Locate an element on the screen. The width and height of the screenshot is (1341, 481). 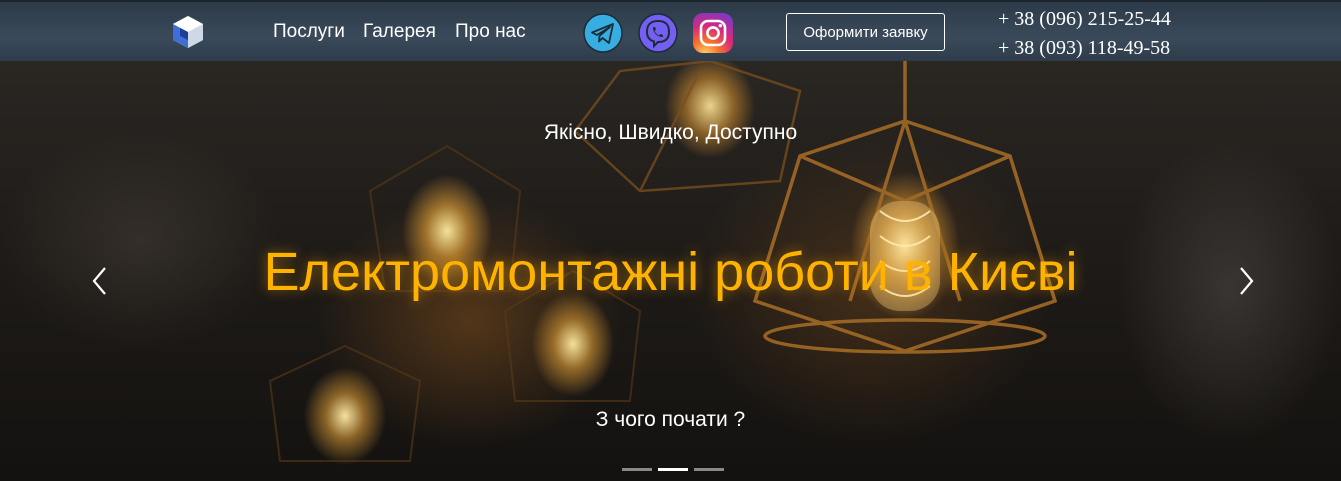
hero-tagline: Якісно, Швидко, Доступно is located at coordinates (670, 132).